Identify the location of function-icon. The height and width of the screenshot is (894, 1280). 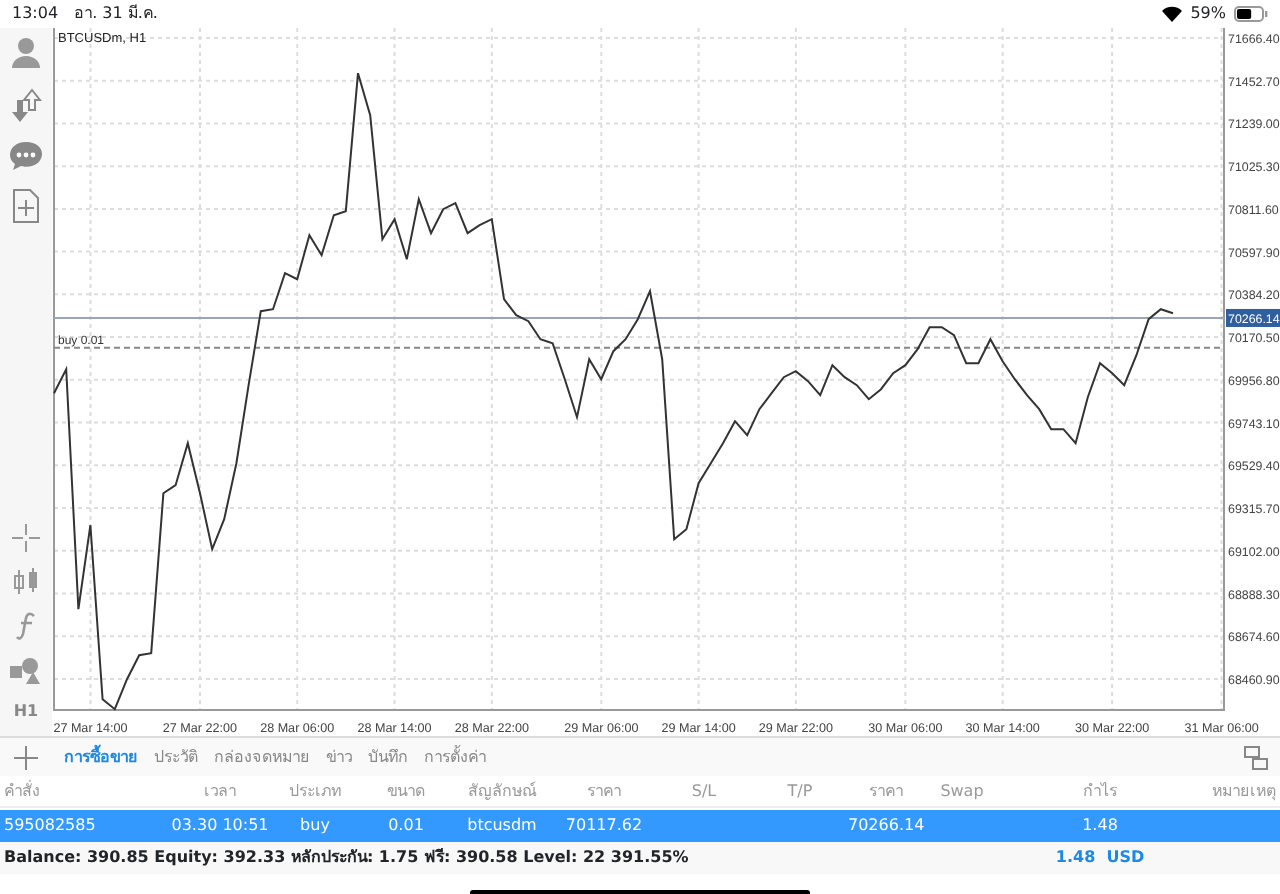
(26, 626).